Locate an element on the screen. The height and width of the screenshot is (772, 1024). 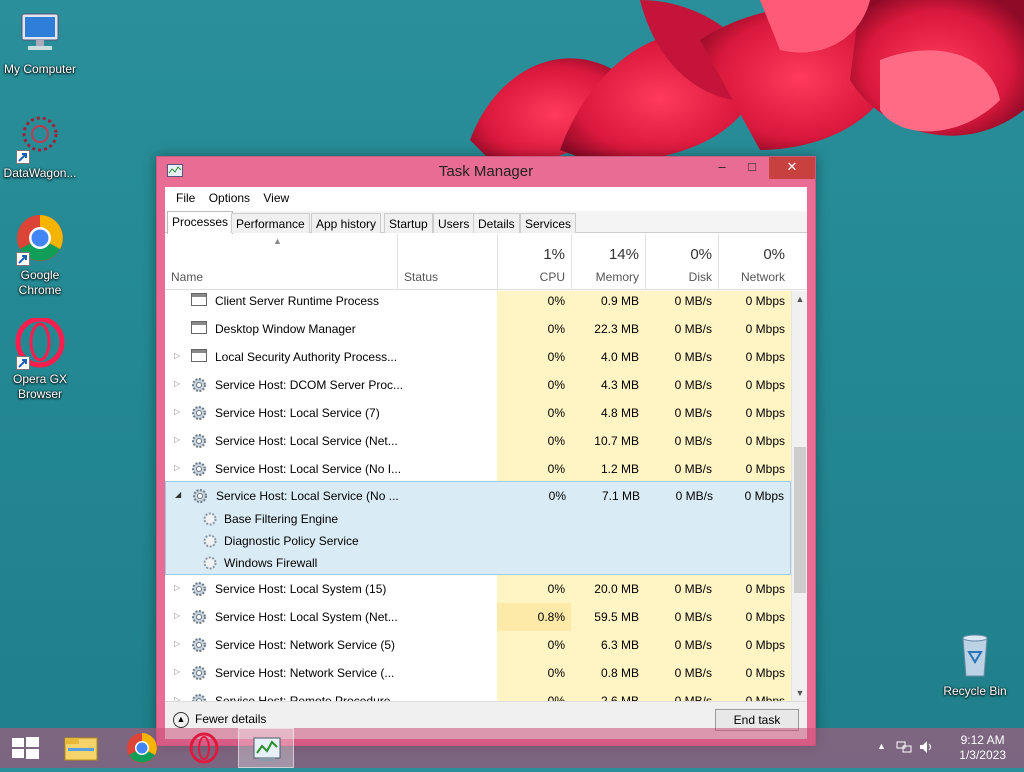
fewer-details-button: ▲ Fewer details is located at coordinates (219, 720).